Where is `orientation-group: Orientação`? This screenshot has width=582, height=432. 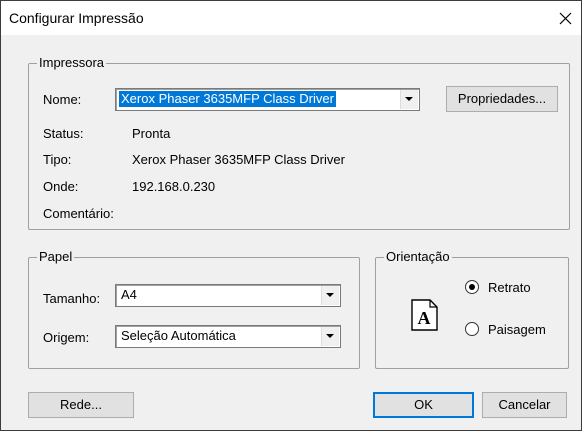
orientation-group: Orientação is located at coordinates (472, 309).